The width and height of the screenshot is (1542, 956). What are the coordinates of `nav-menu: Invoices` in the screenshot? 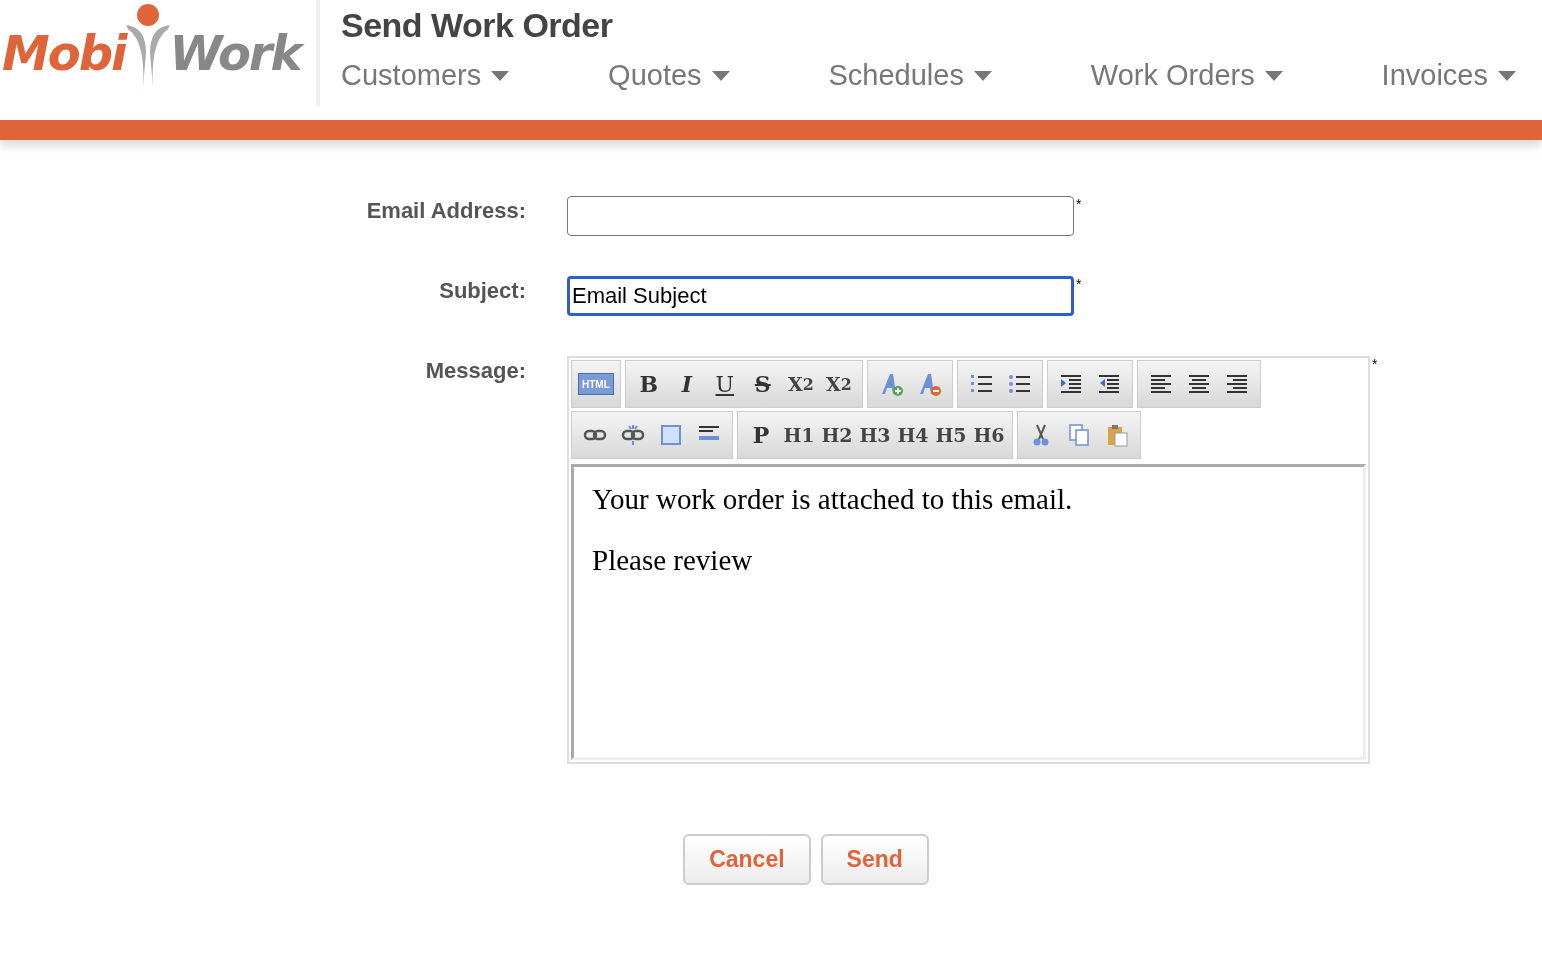 It's located at (1448, 75).